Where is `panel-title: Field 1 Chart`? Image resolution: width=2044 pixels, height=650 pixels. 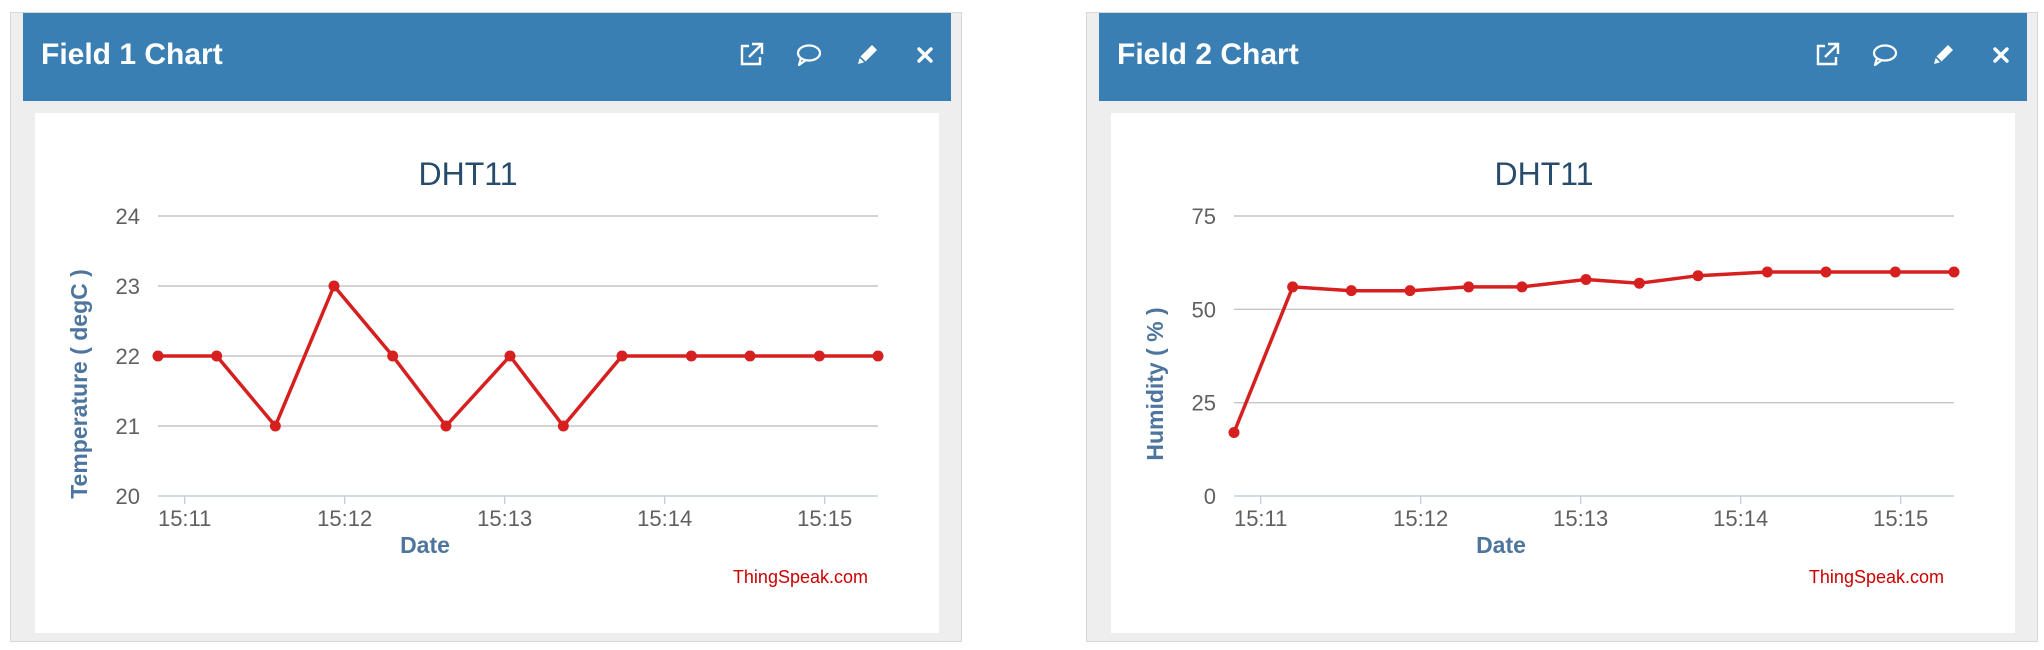
panel-title: Field 1 Chart is located at coordinates (132, 54).